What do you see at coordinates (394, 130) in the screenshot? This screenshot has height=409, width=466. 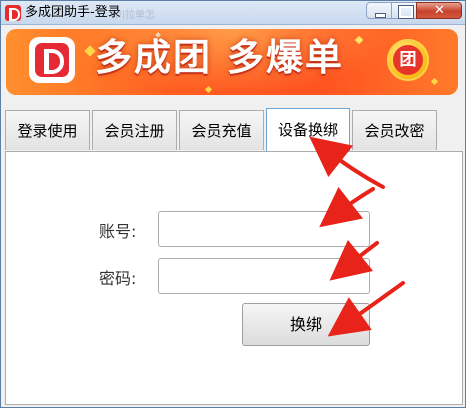 I see `tab-change-password: 会员改密` at bounding box center [394, 130].